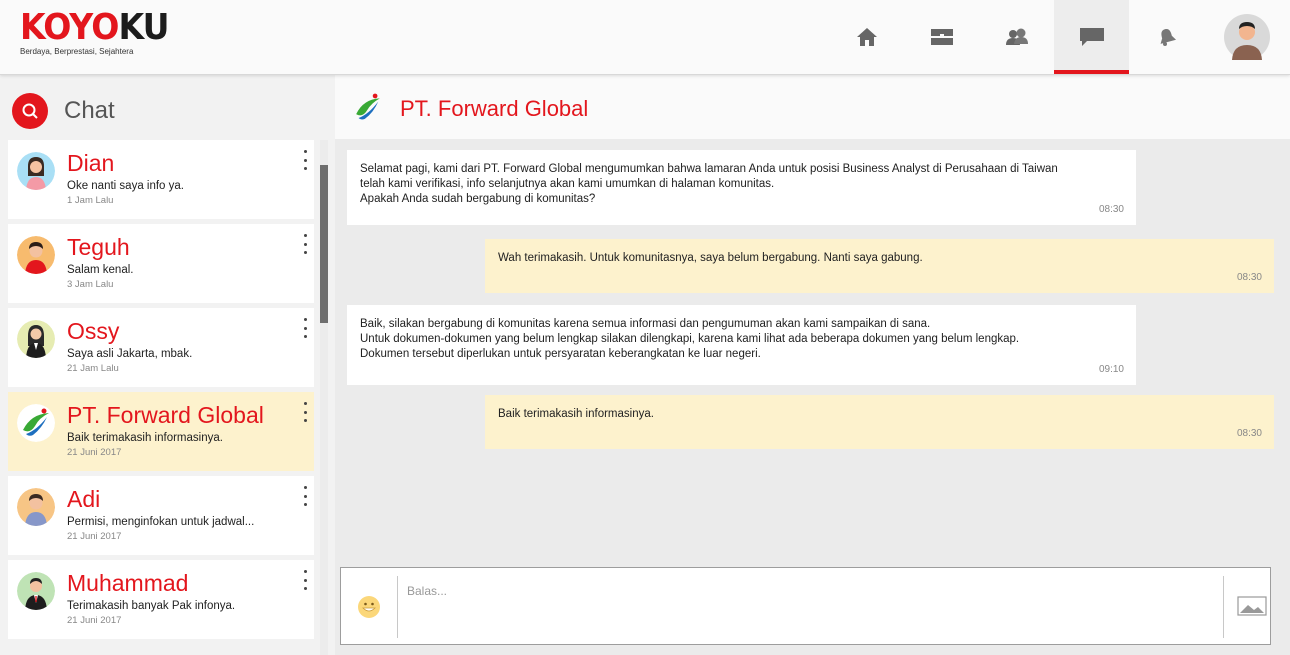 The width and height of the screenshot is (1290, 655). I want to click on sidebar-title: Chat, so click(89, 110).